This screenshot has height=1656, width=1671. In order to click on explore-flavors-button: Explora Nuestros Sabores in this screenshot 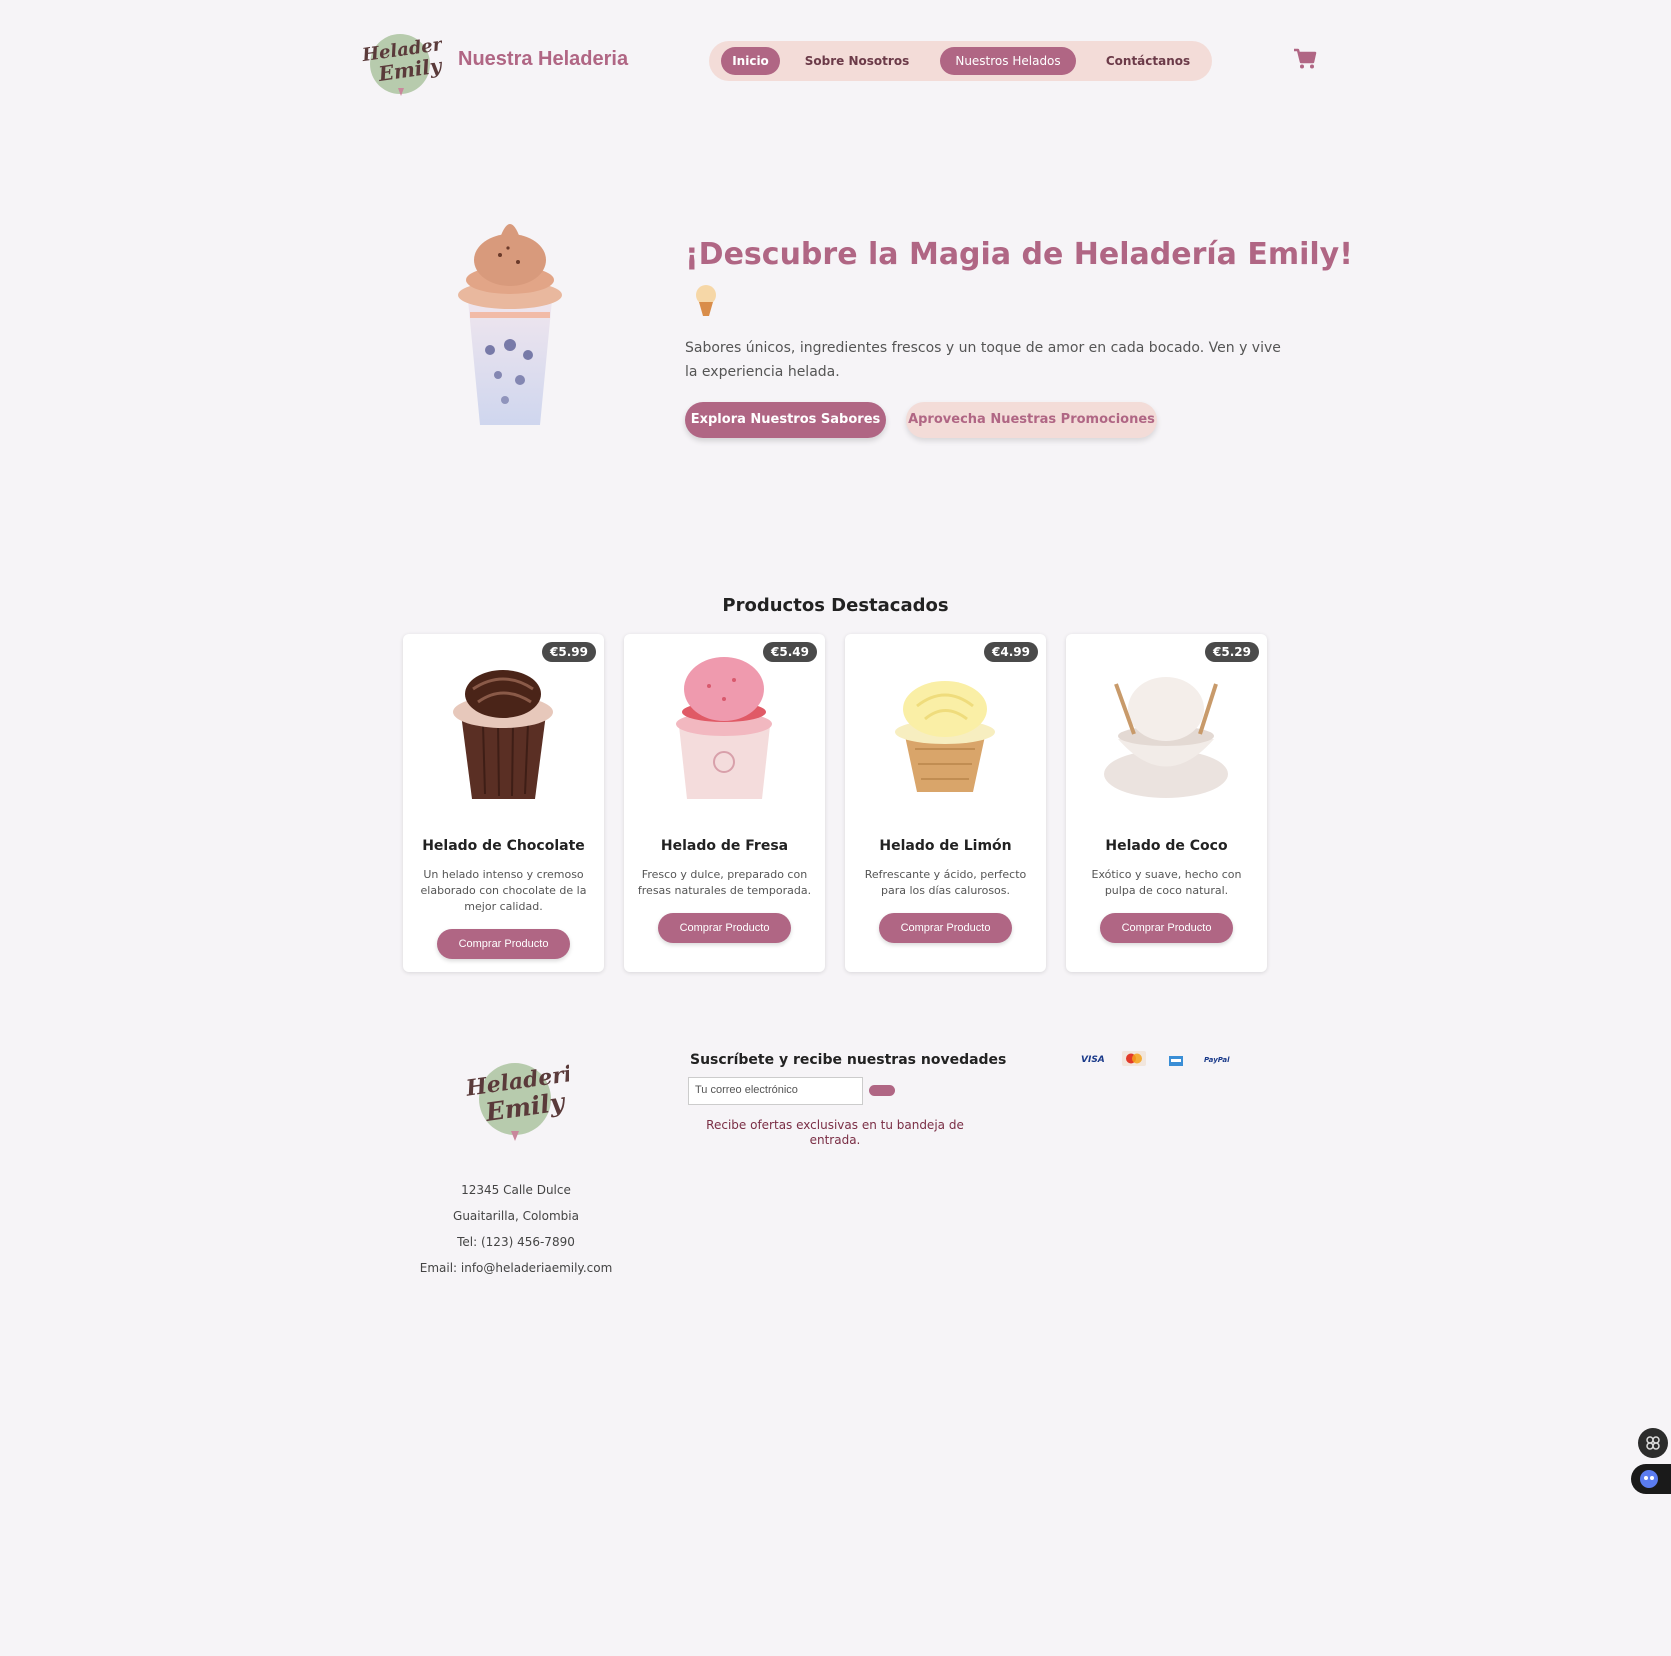, I will do `click(785, 420)`.